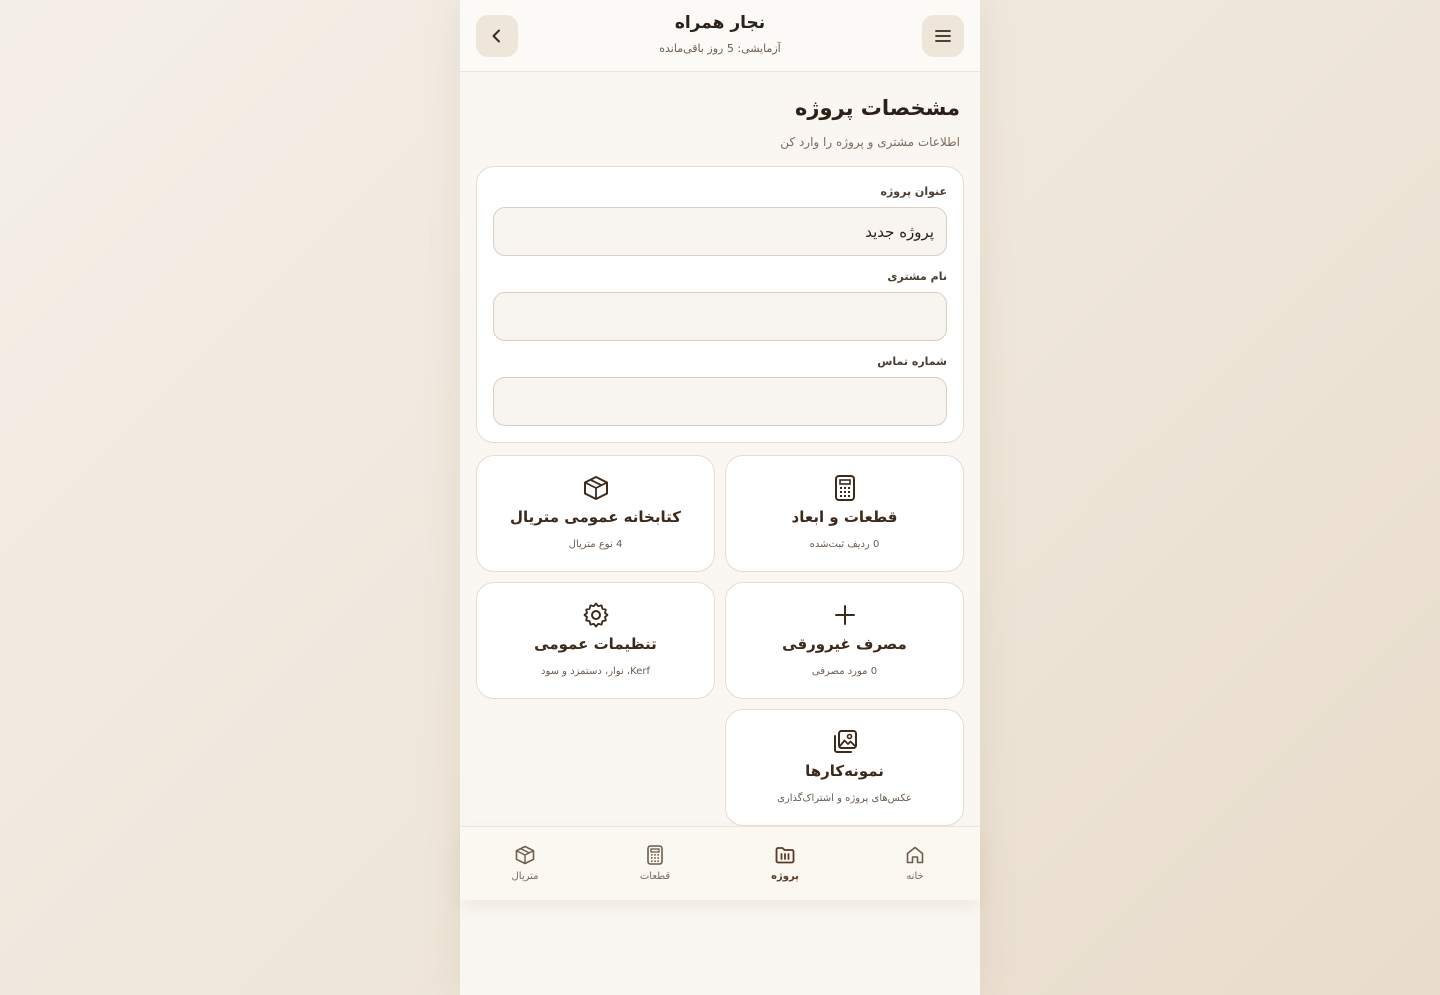  I want to click on project-title-label: عنوان پروژه, so click(913, 191).